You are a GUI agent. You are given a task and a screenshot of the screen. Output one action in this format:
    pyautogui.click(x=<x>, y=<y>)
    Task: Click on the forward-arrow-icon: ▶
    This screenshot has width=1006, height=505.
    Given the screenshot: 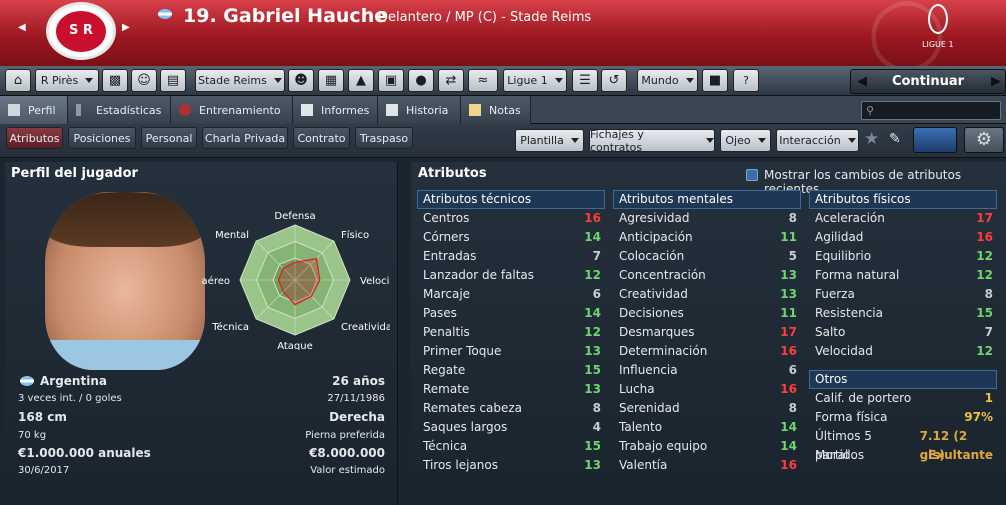 What is the action you would take?
    pyautogui.click(x=996, y=81)
    